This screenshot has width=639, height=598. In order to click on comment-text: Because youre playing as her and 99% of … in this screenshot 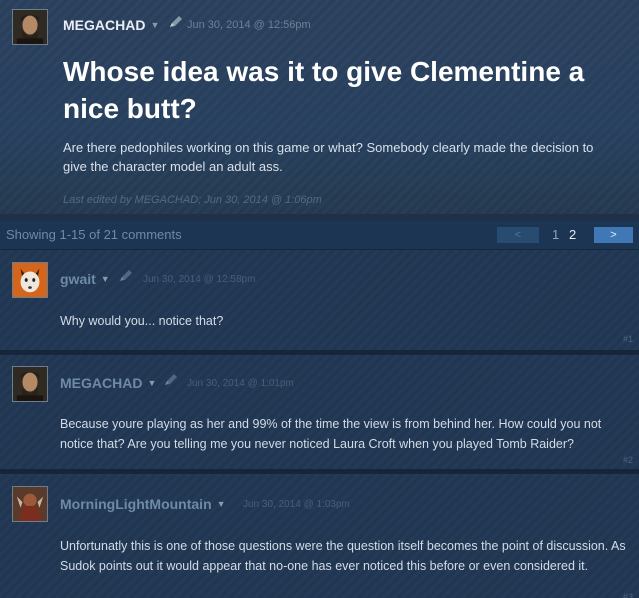, I will do `click(331, 434)`.